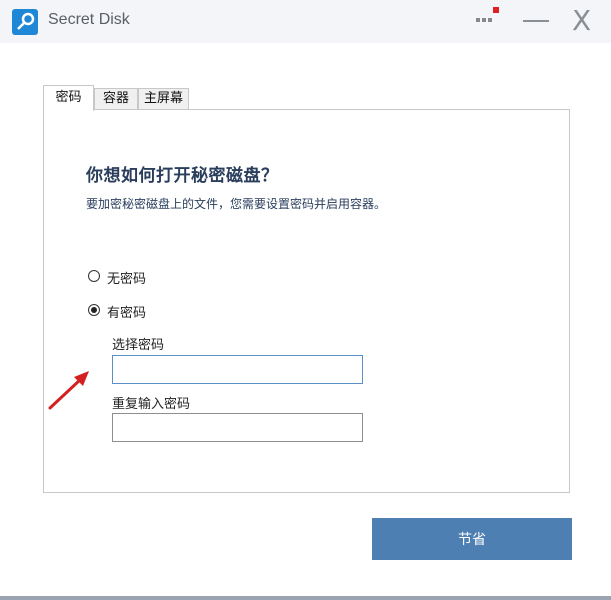 This screenshot has height=600, width=611. I want to click on page-title: 你想如何打开秘密磁盘？, so click(182, 176).